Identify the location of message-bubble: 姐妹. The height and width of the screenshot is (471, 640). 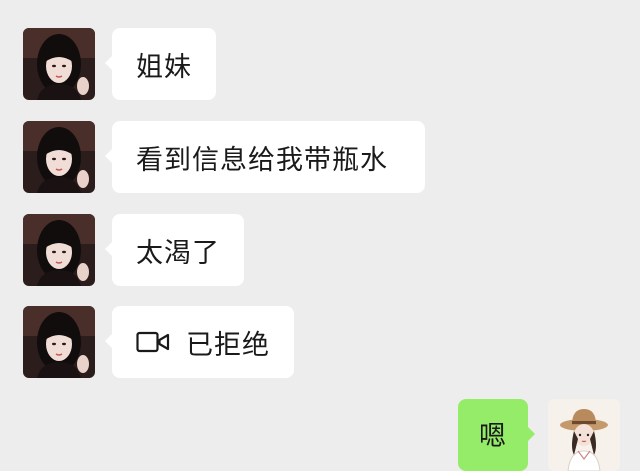
(160, 64).